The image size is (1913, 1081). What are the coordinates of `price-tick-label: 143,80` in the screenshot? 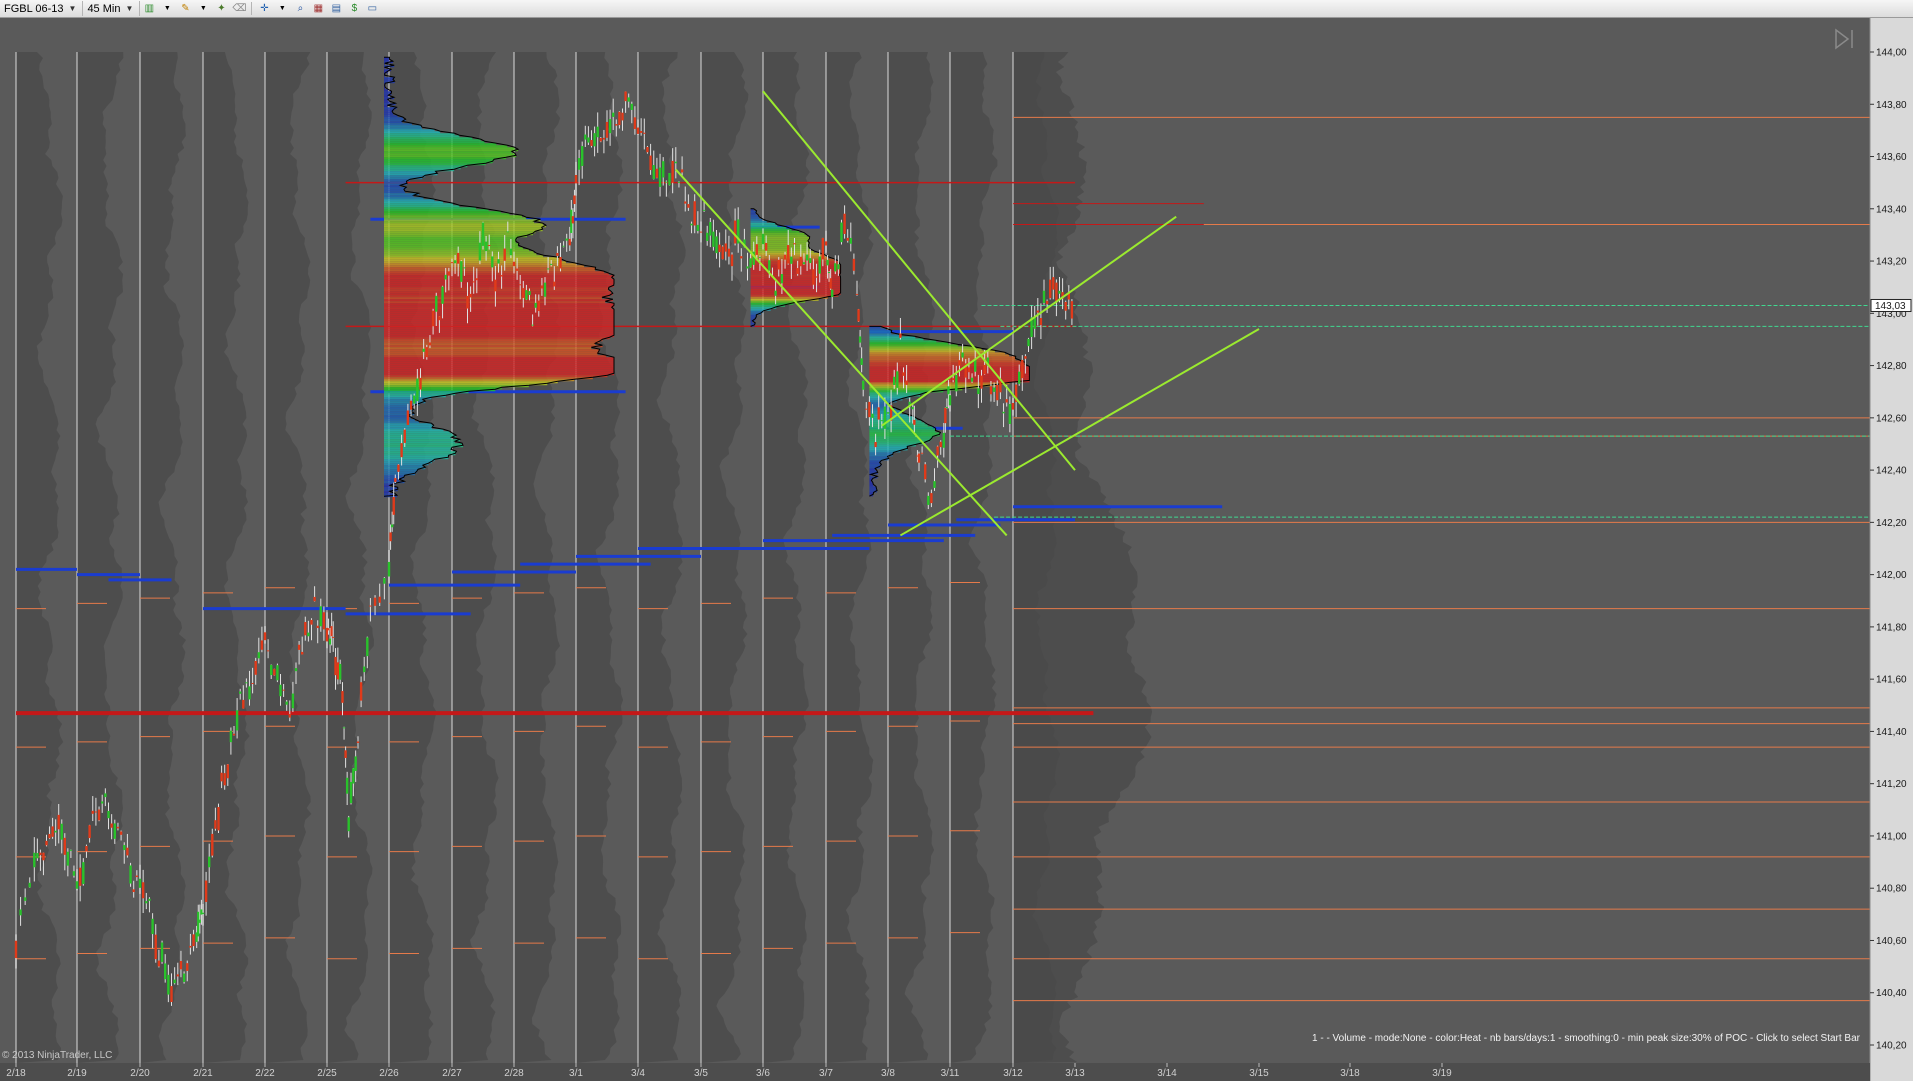 It's located at (1891, 105).